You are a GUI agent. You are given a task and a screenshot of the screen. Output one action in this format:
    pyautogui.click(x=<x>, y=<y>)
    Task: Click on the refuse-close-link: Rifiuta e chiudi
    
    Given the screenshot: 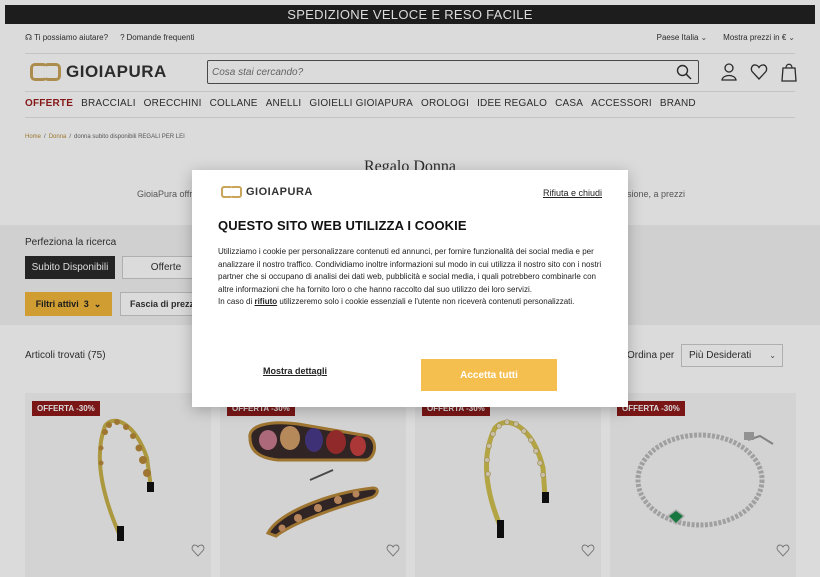 What is the action you would take?
    pyautogui.click(x=572, y=193)
    